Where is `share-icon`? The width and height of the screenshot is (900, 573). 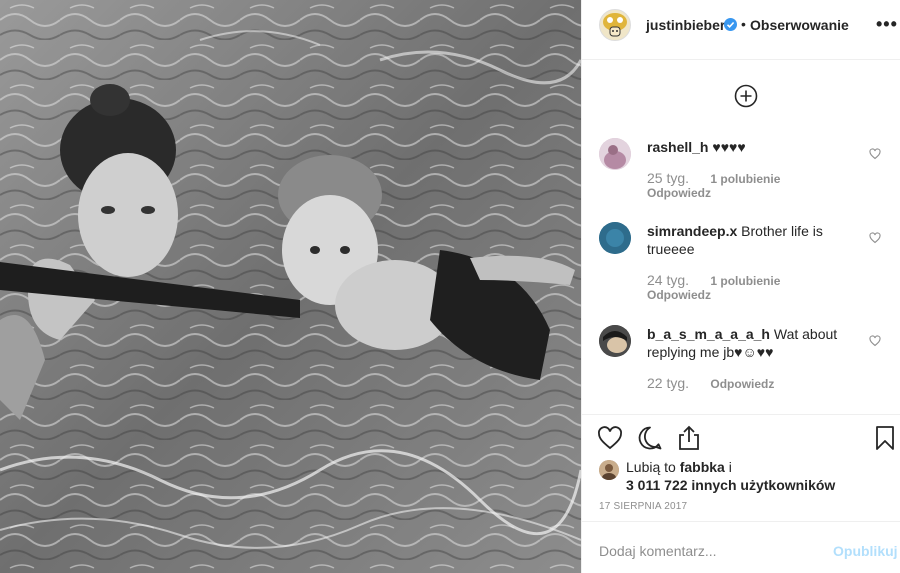 share-icon is located at coordinates (689, 438).